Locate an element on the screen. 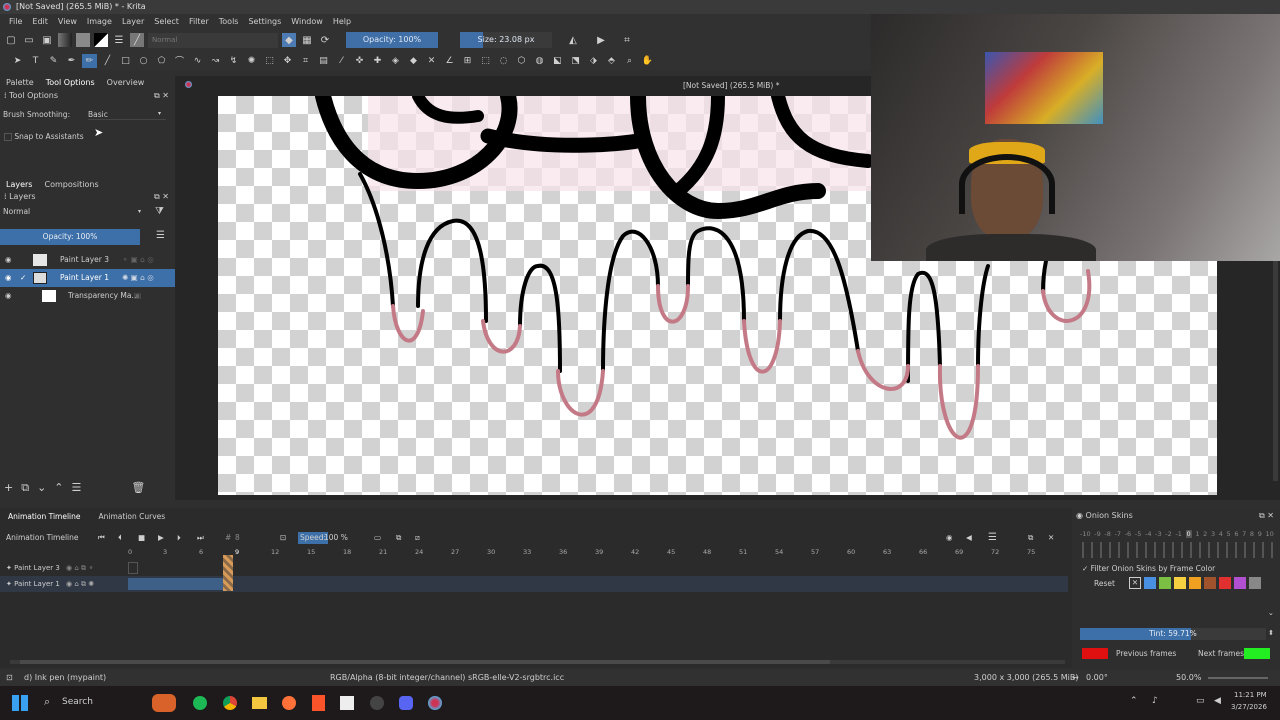  audio-icon: ◀ is located at coordinates (969, 538).